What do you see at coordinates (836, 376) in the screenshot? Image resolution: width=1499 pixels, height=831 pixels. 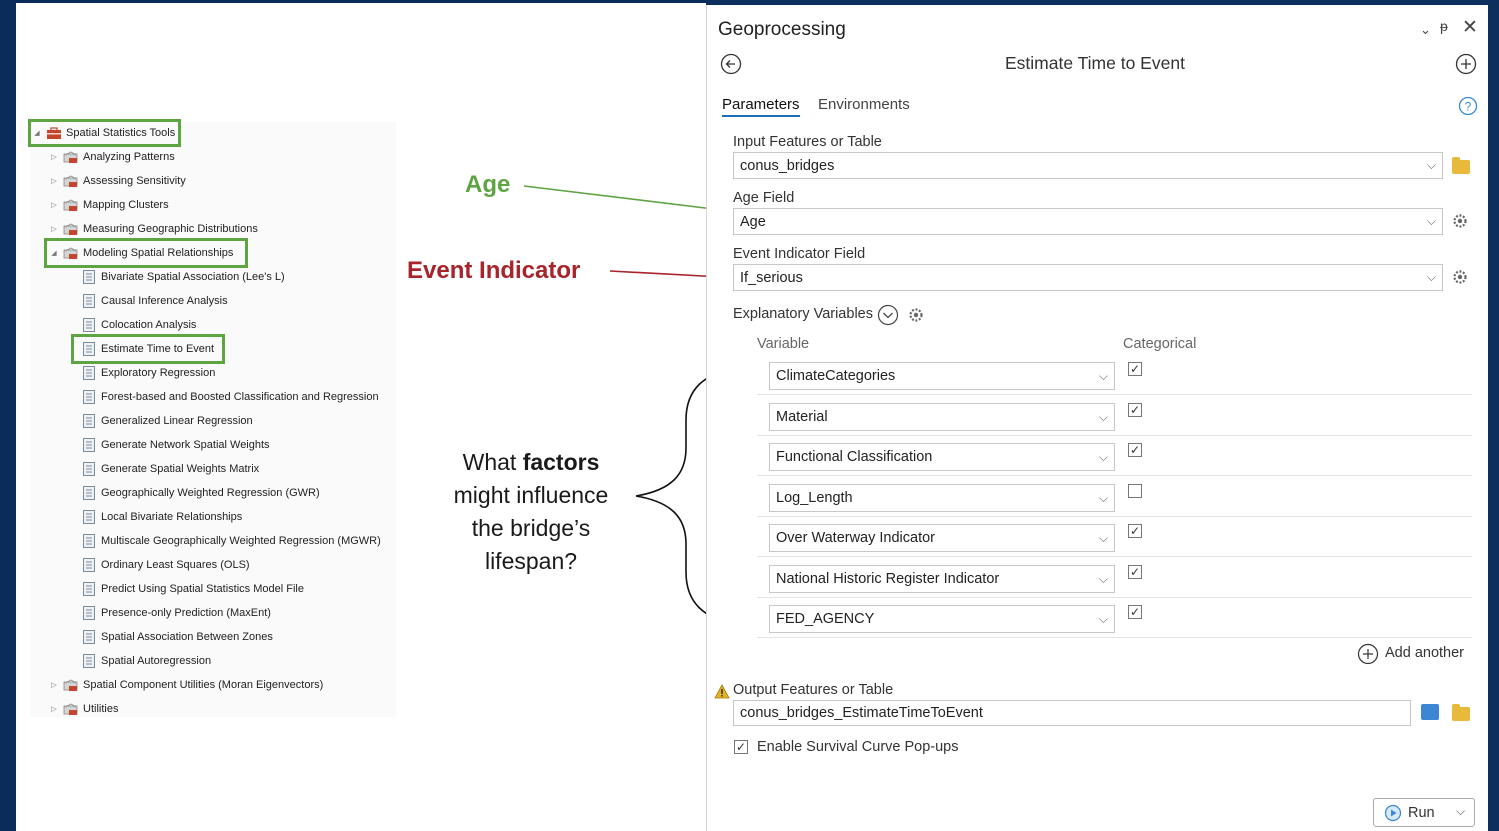 I see `variable-value: ClimateCategories` at bounding box center [836, 376].